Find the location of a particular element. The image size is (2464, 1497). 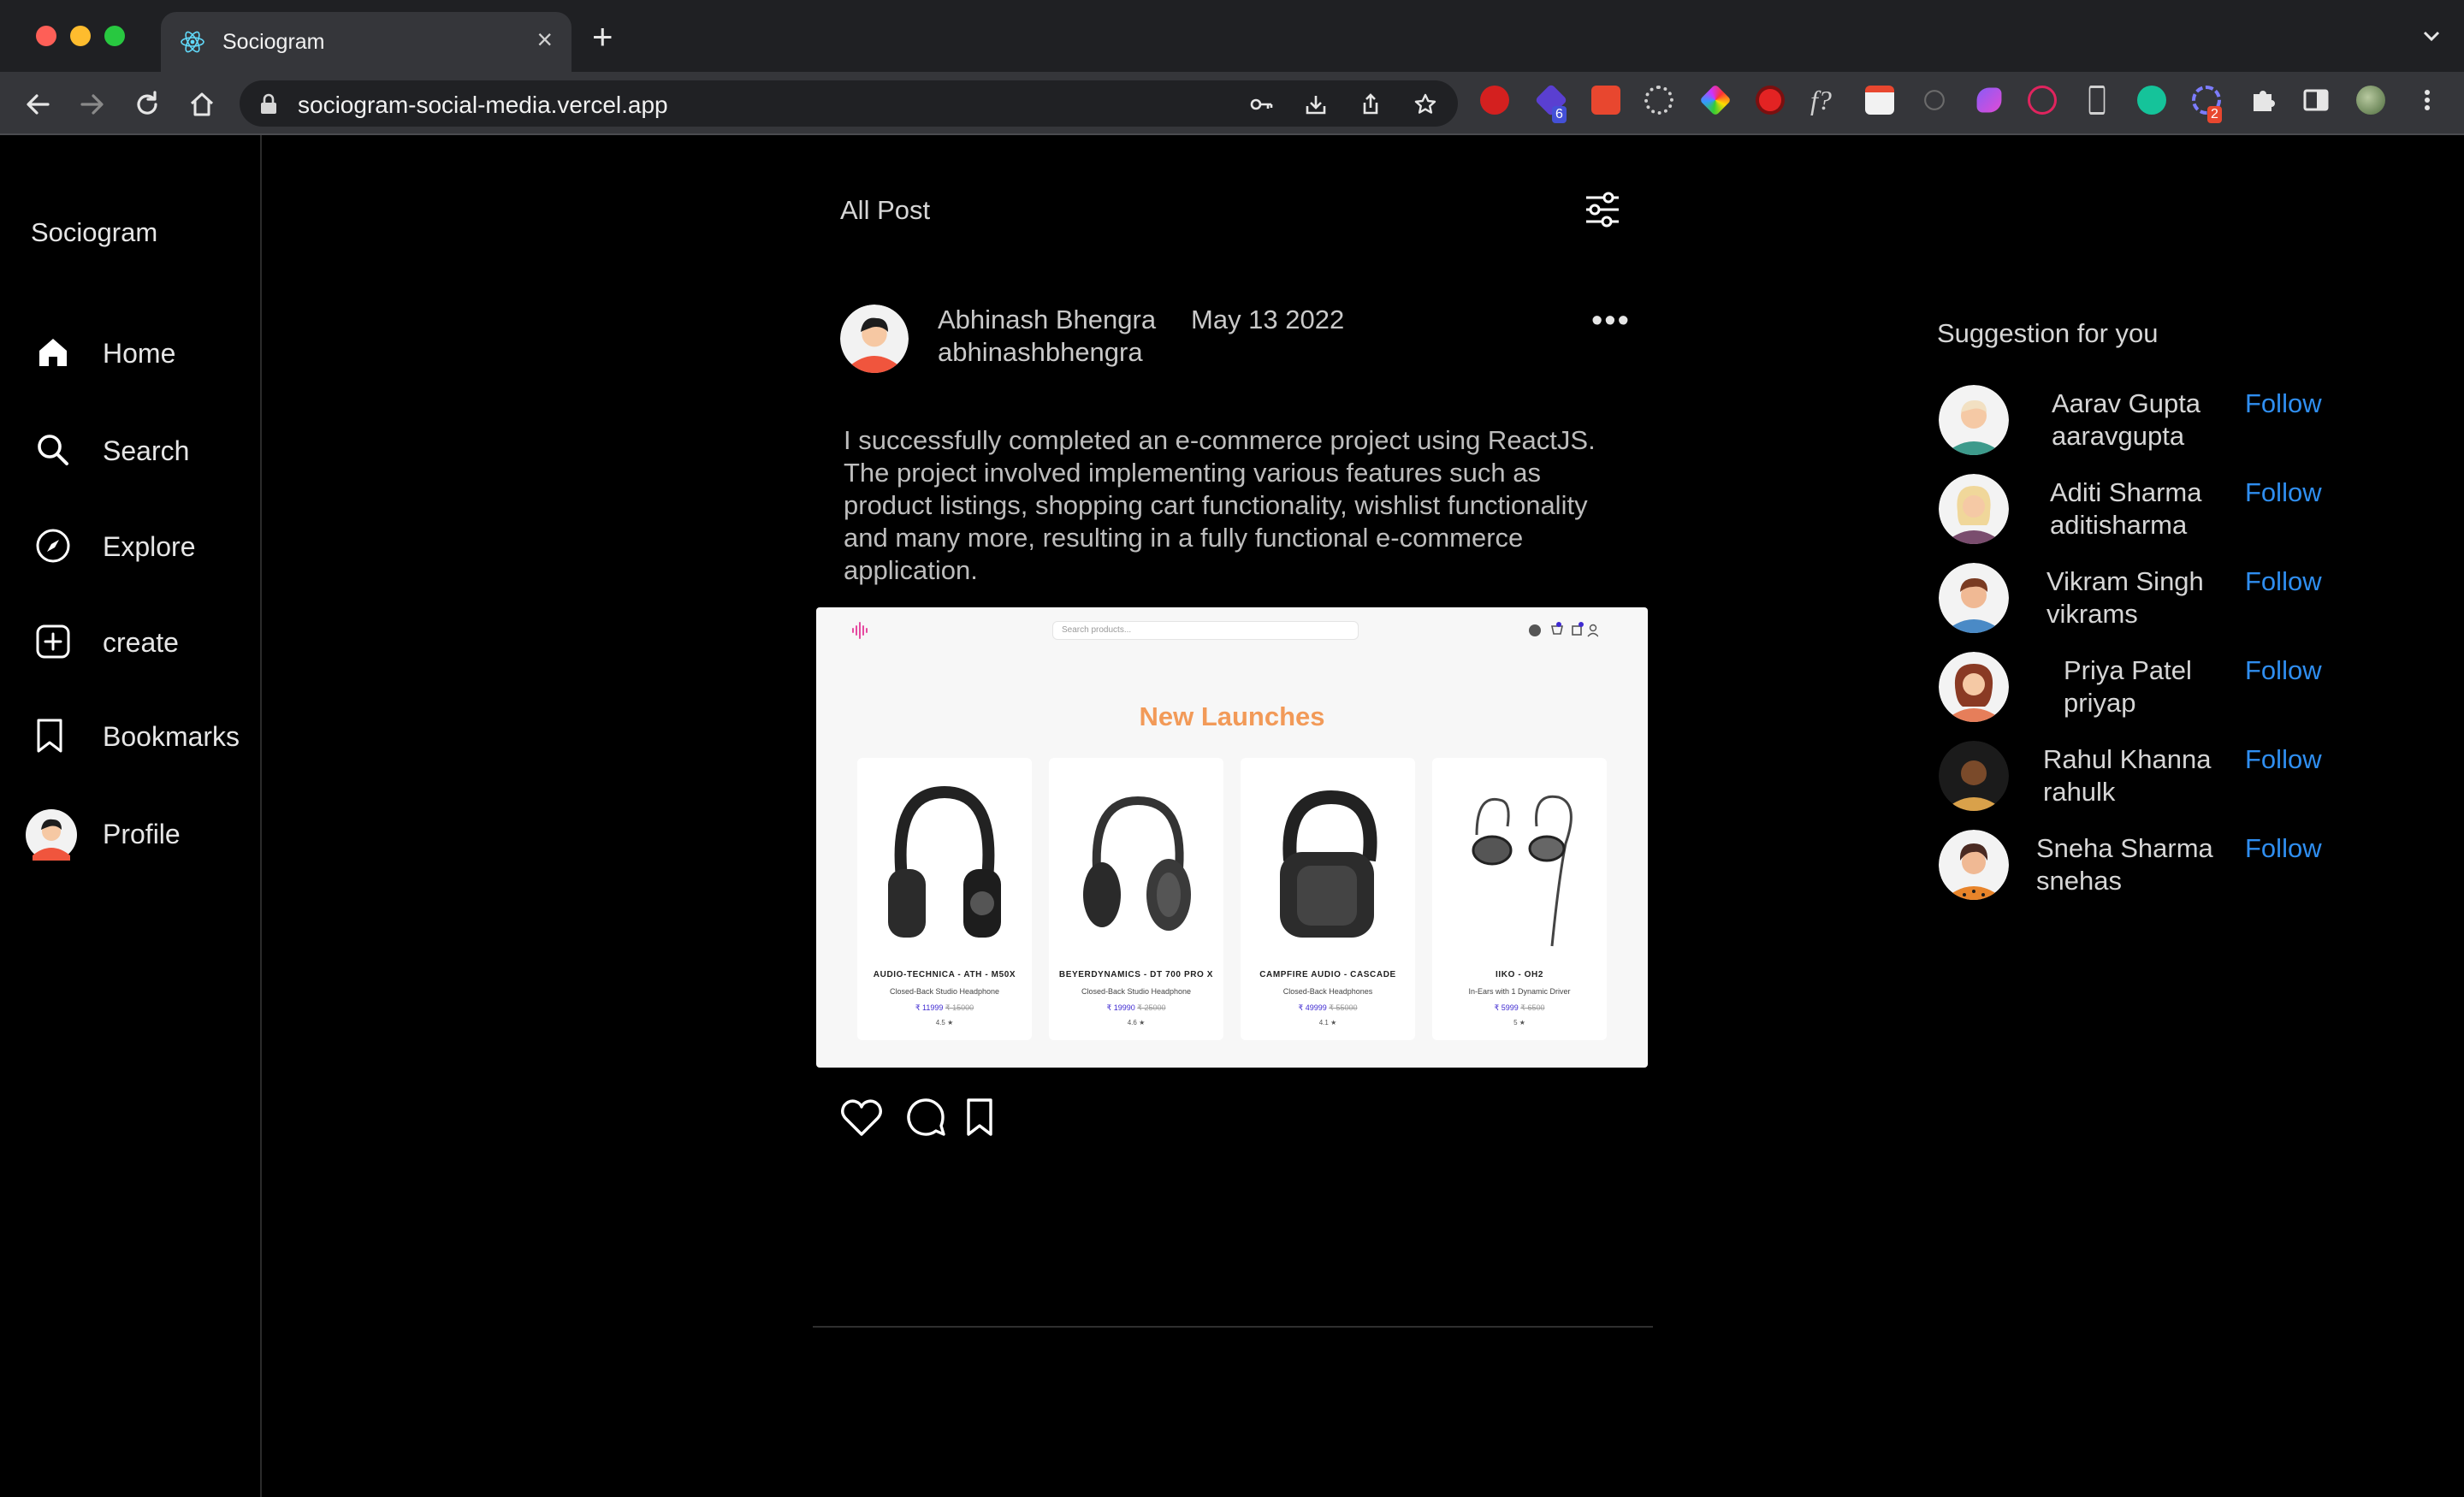

post-more-options-icon: ••• is located at coordinates (1611, 321).